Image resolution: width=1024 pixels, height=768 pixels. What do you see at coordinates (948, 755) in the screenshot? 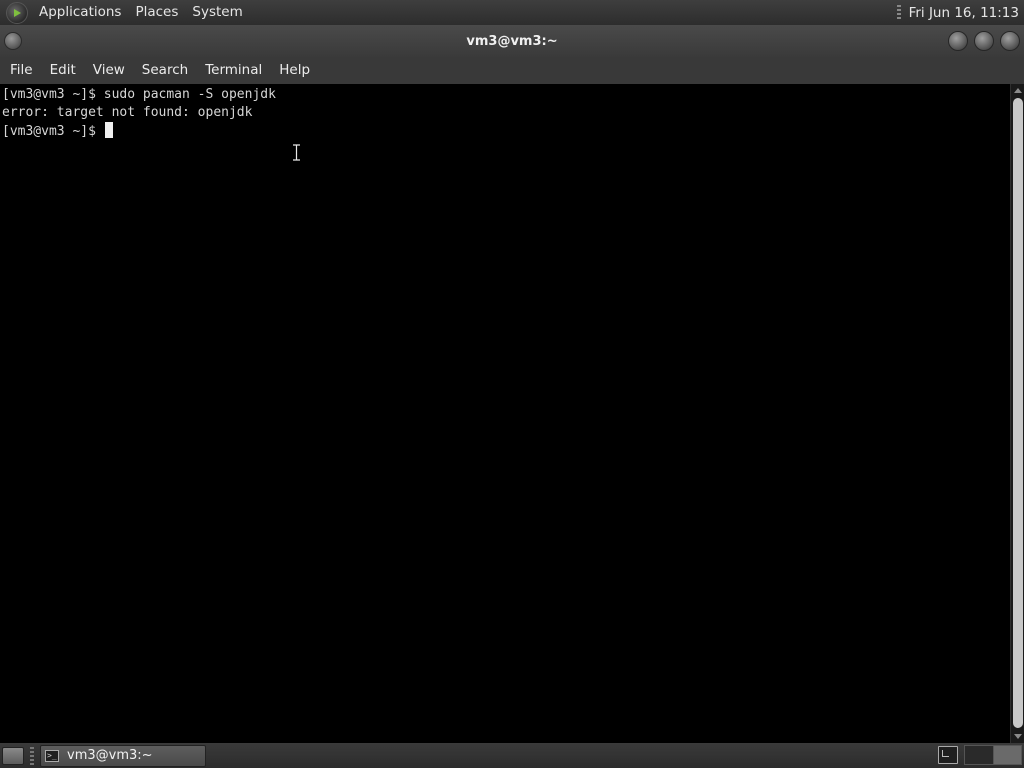
I see `tray-terminal-icon` at bounding box center [948, 755].